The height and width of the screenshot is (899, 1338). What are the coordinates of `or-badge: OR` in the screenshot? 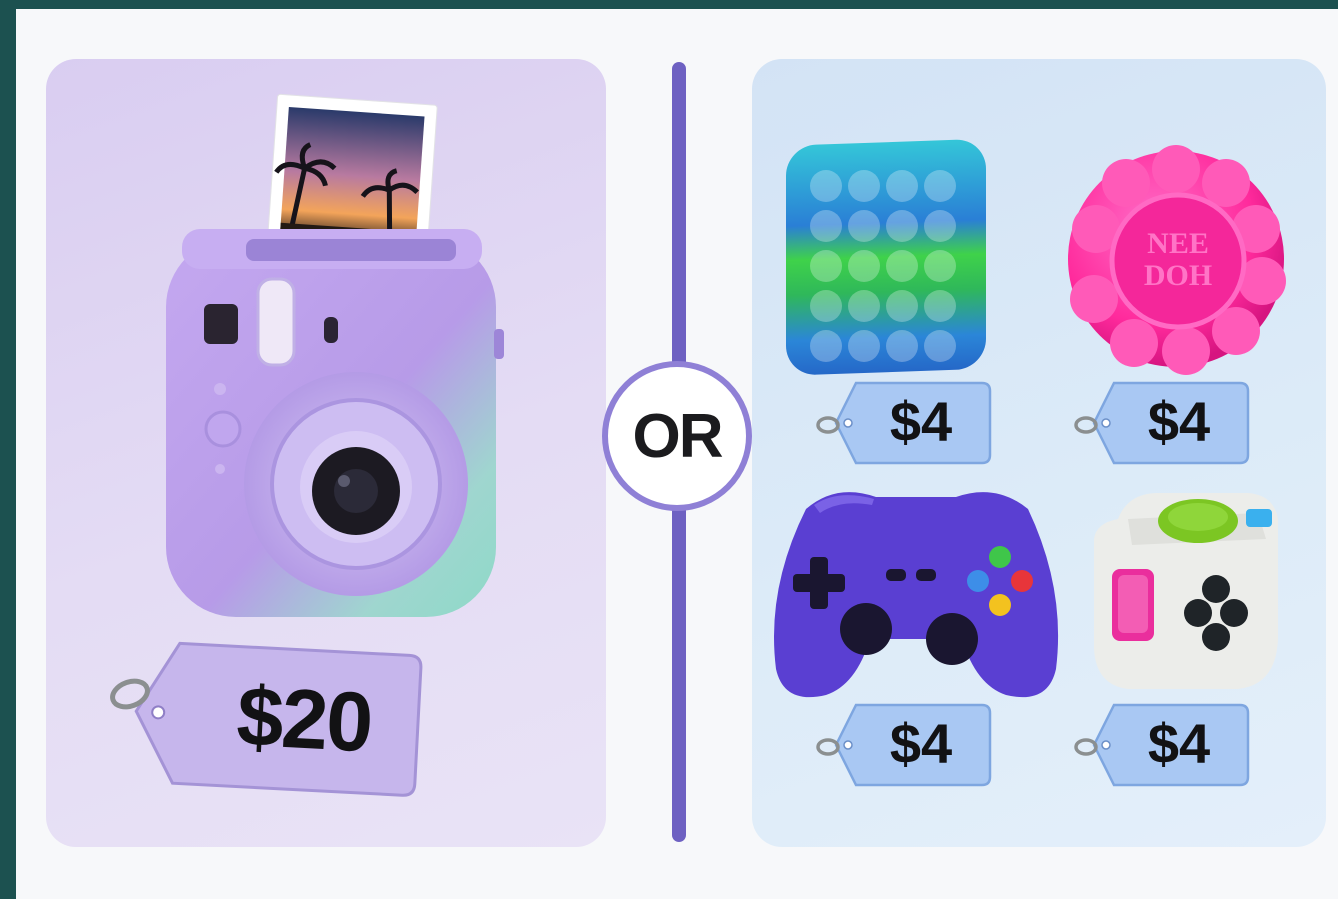 It's located at (677, 436).